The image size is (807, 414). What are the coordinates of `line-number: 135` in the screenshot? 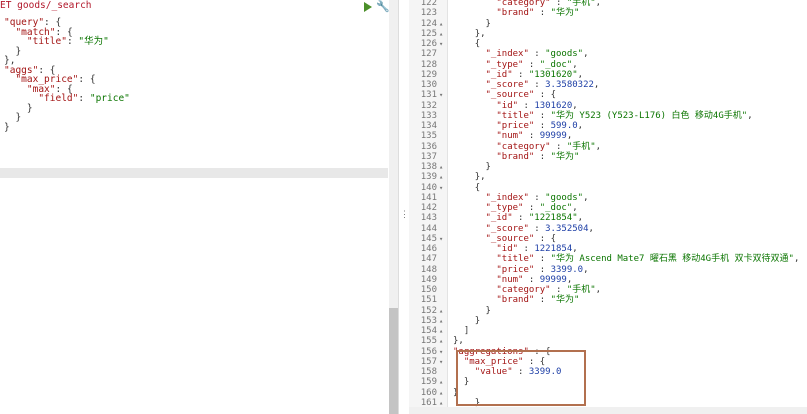 It's located at (428, 136).